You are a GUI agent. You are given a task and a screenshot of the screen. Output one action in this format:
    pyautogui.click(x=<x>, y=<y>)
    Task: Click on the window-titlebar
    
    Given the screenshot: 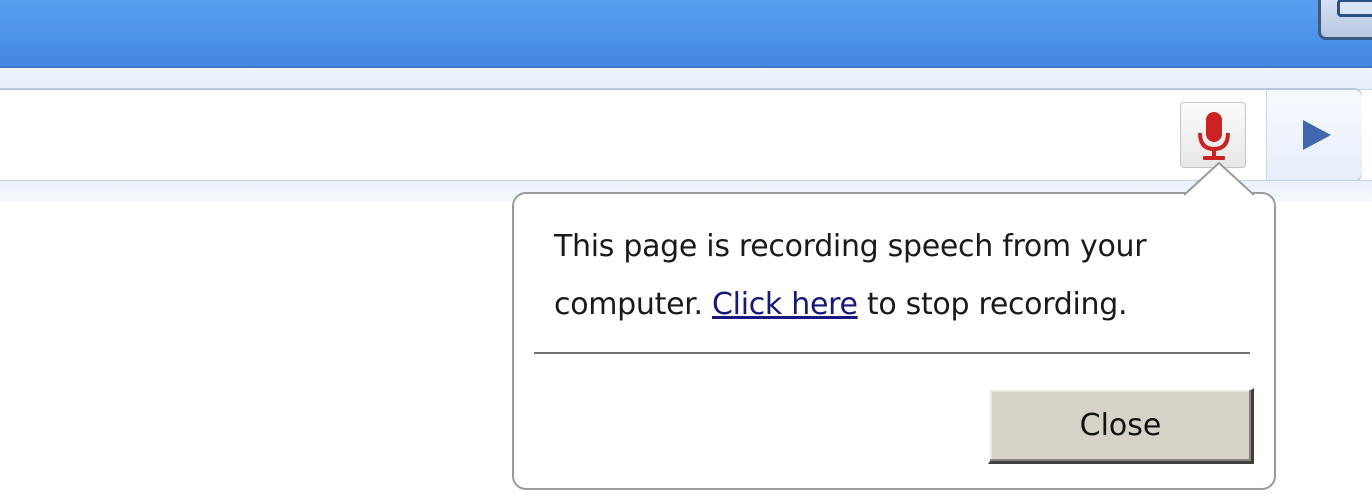 What is the action you would take?
    pyautogui.click(x=686, y=34)
    